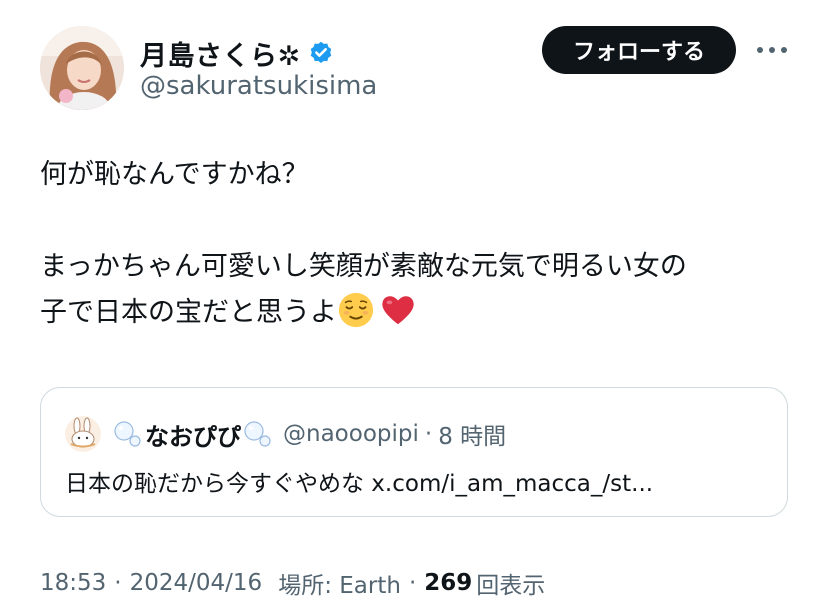 This screenshot has height=615, width=828. I want to click on follow-button: フォローする, so click(639, 50).